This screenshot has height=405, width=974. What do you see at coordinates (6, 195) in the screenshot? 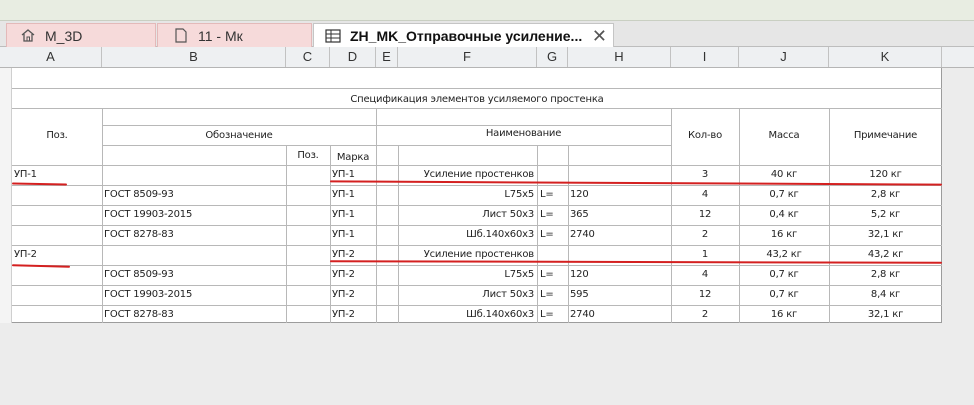
I see `row-header-strip` at bounding box center [6, 195].